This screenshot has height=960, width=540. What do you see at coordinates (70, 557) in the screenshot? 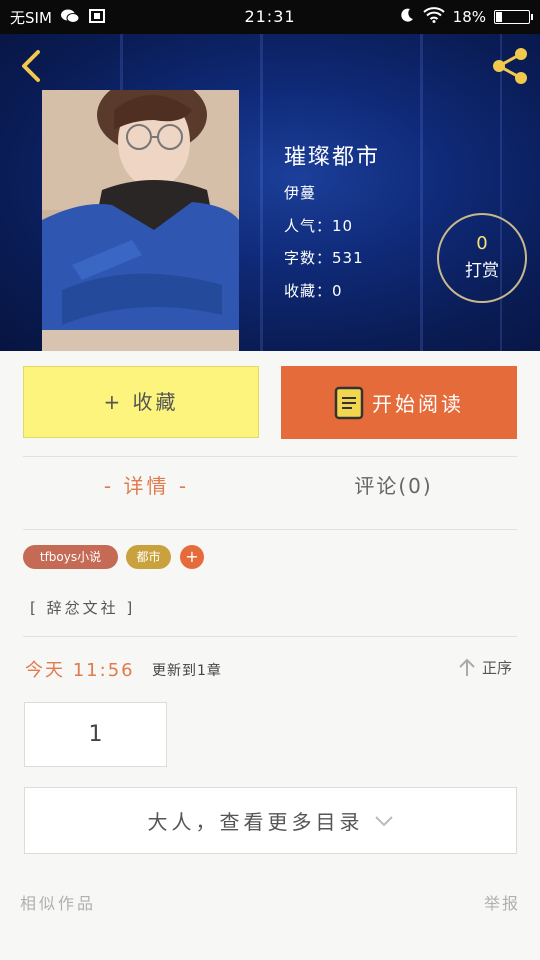
I see `tag-tfboys: tfboys小说` at bounding box center [70, 557].